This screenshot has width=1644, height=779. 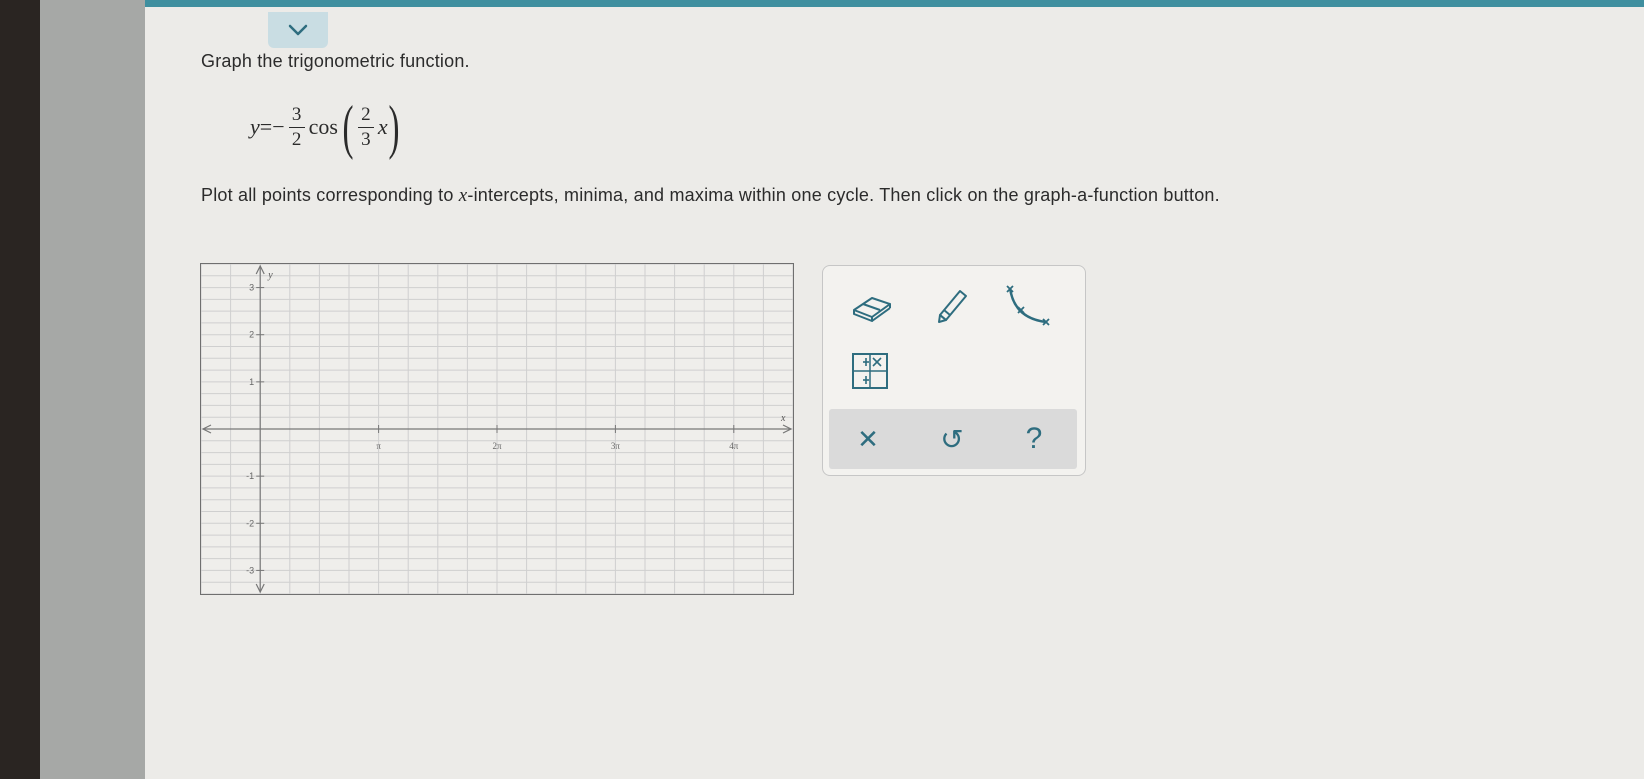 I want to click on y-tick-label: -1, so click(x=250, y=476).